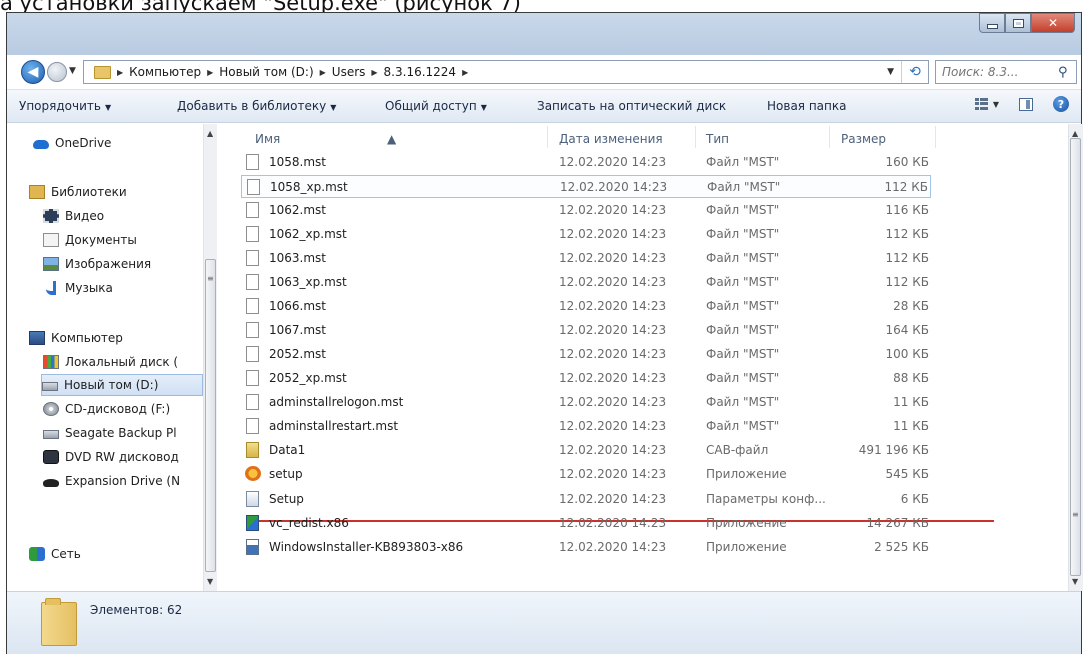 This screenshot has width=1083, height=655. Describe the element at coordinates (51, 264) in the screenshot. I see `image-icon` at that location.